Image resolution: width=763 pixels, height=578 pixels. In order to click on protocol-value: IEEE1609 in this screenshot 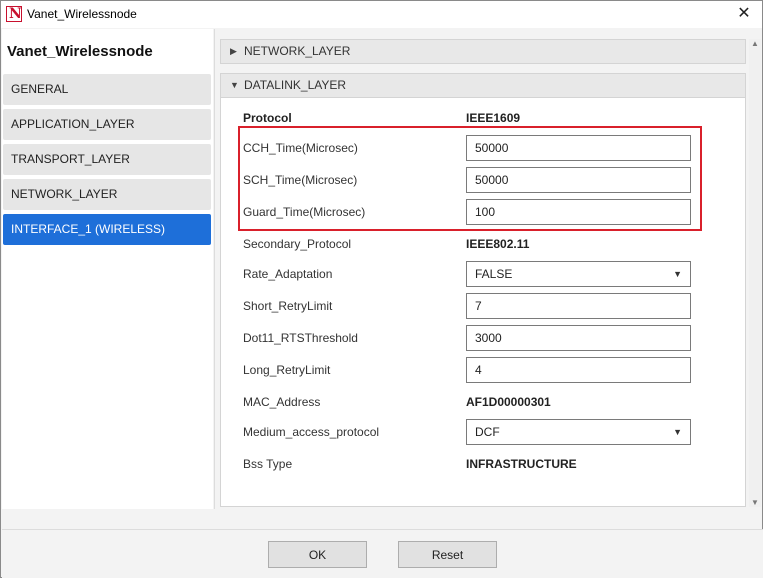, I will do `click(493, 118)`.